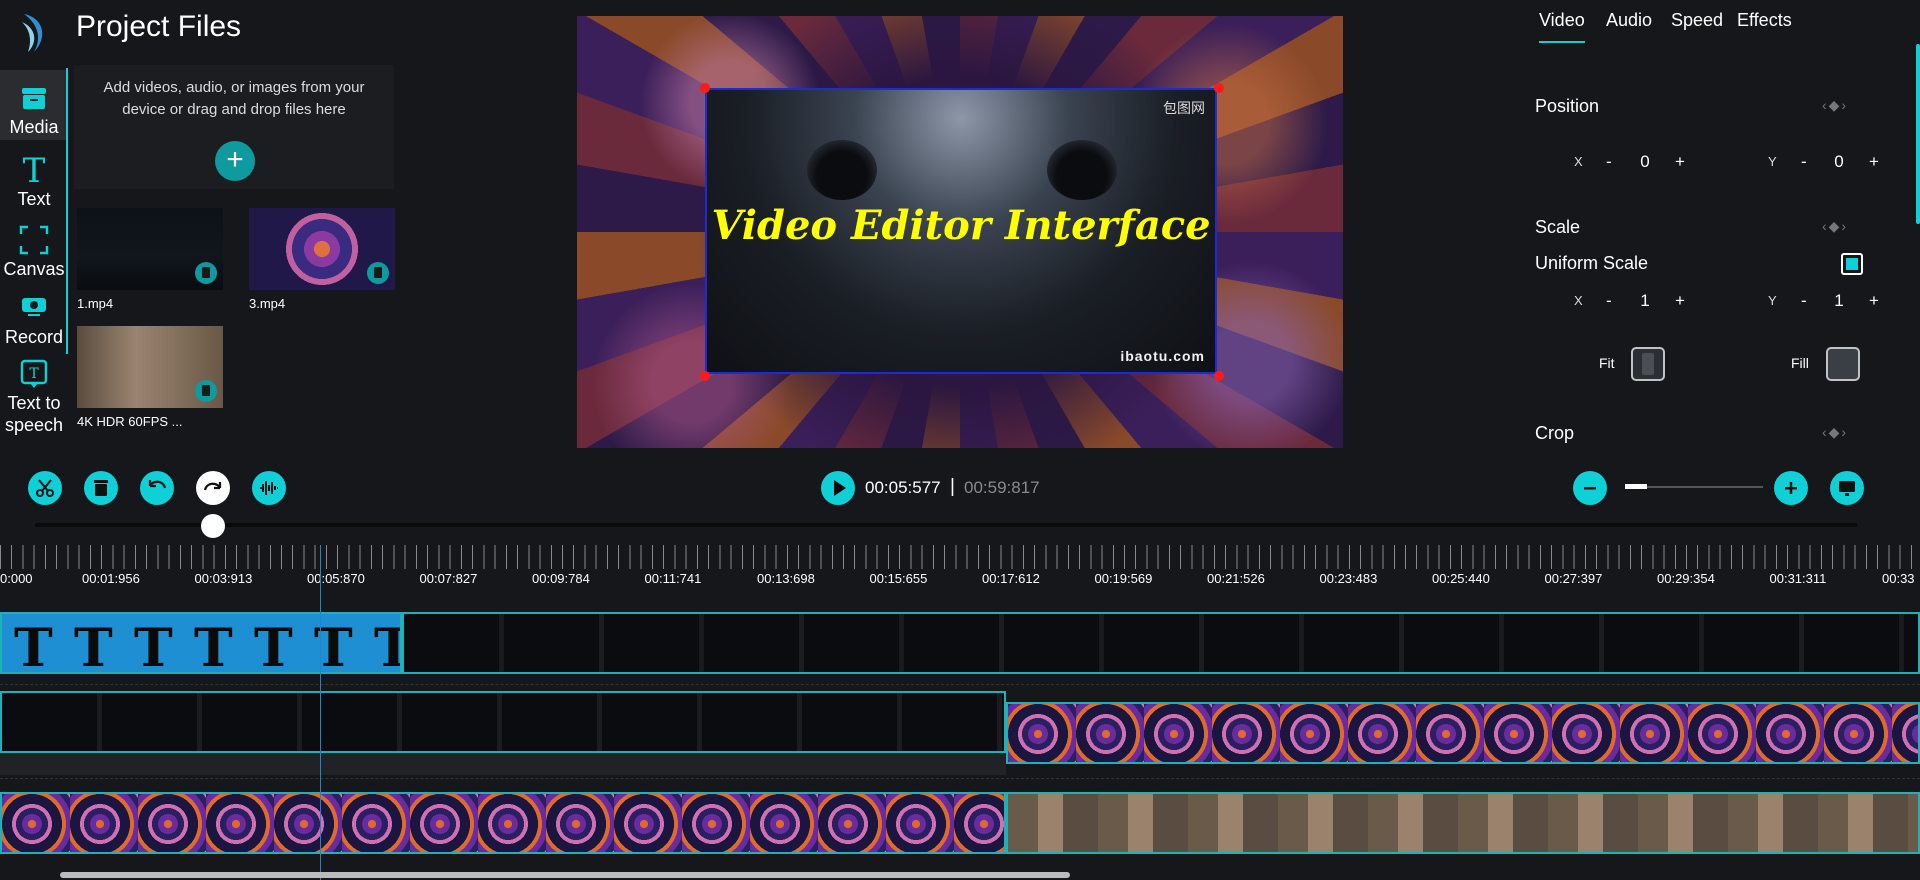 The height and width of the screenshot is (880, 1920). I want to click on selected-video-layer: 包图网 Video Editor Interface ibaotu.com, so click(961, 231).